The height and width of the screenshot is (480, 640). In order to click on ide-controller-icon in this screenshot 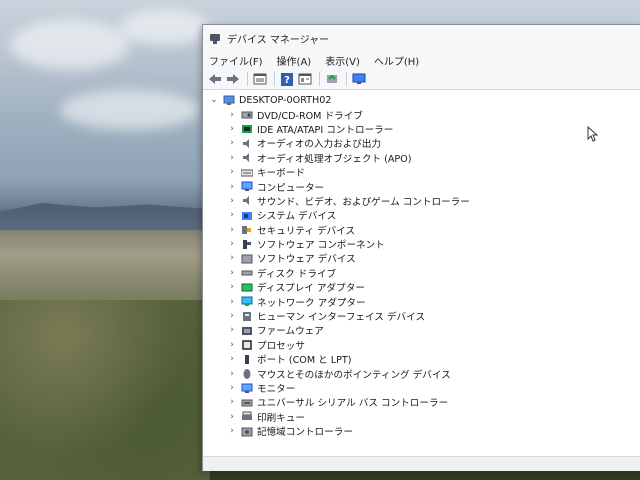, I will do `click(247, 128)`.